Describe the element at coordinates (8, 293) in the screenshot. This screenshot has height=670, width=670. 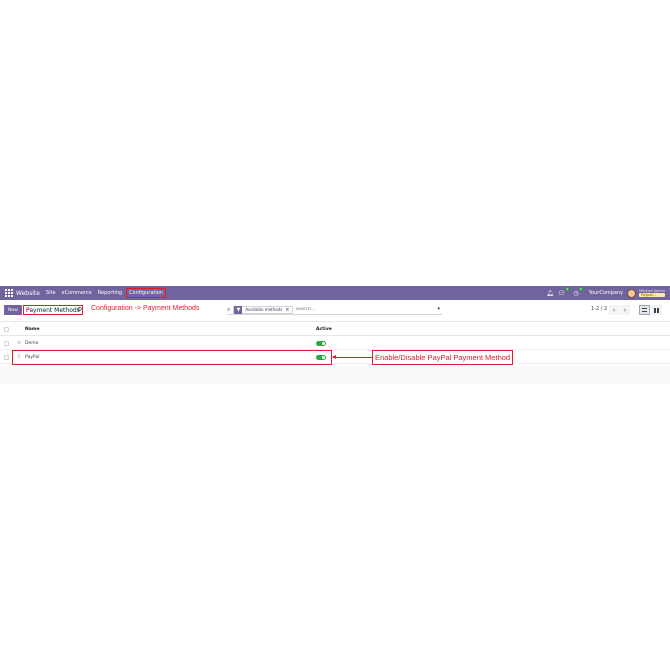
I see `apps-icon` at that location.